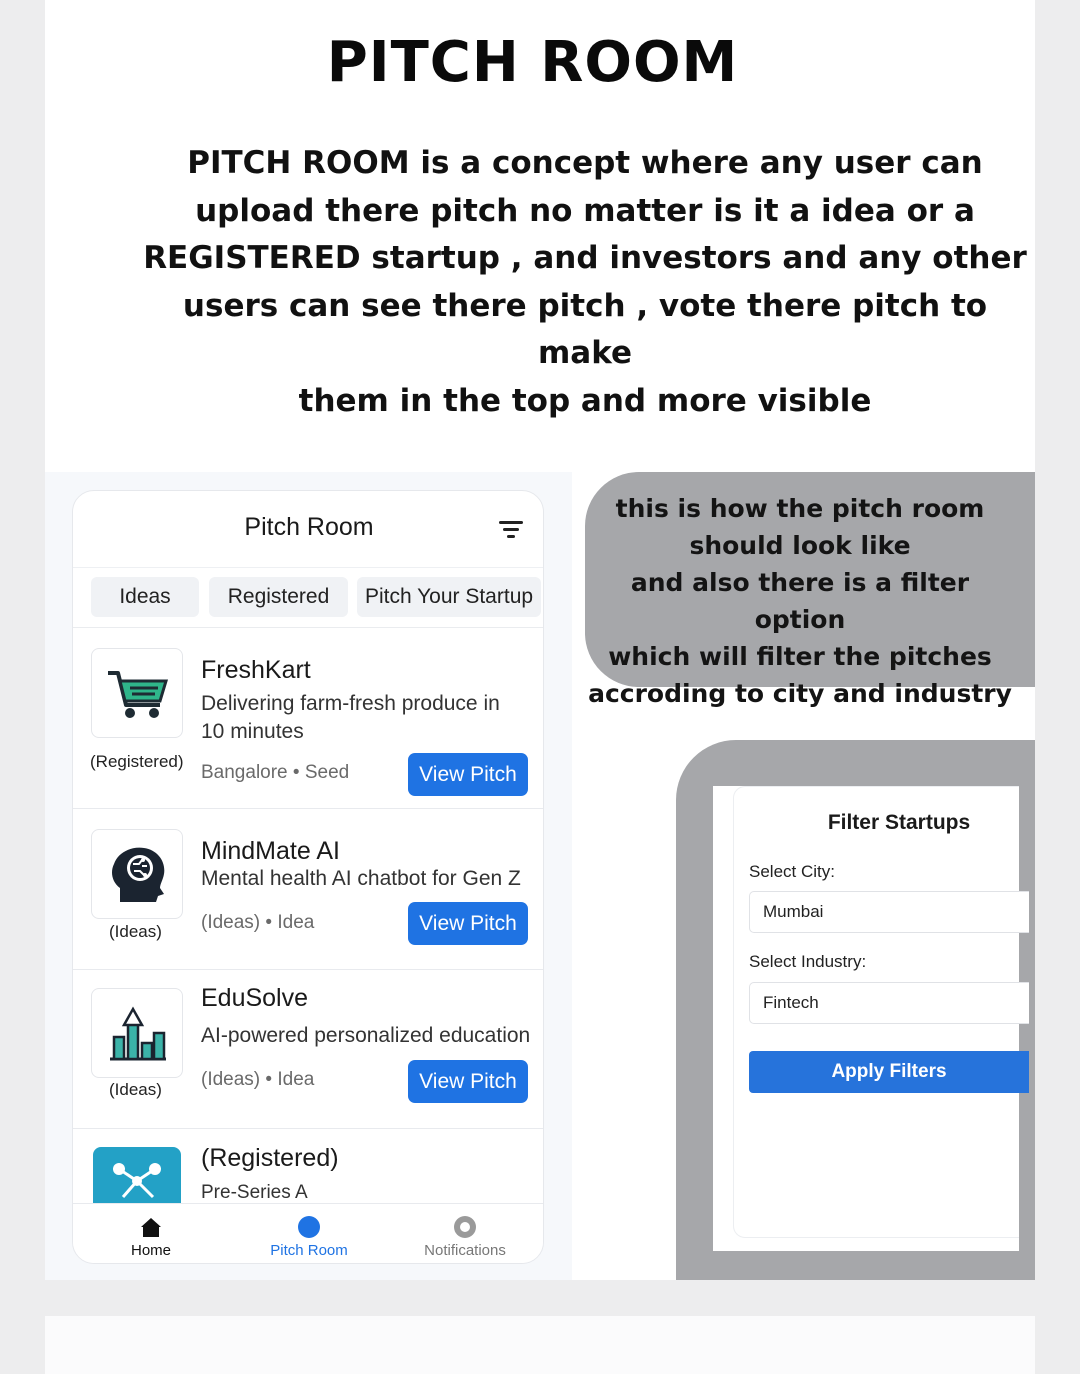  What do you see at coordinates (366, 1035) in the screenshot?
I see `description-line: AI-powered personalized education` at bounding box center [366, 1035].